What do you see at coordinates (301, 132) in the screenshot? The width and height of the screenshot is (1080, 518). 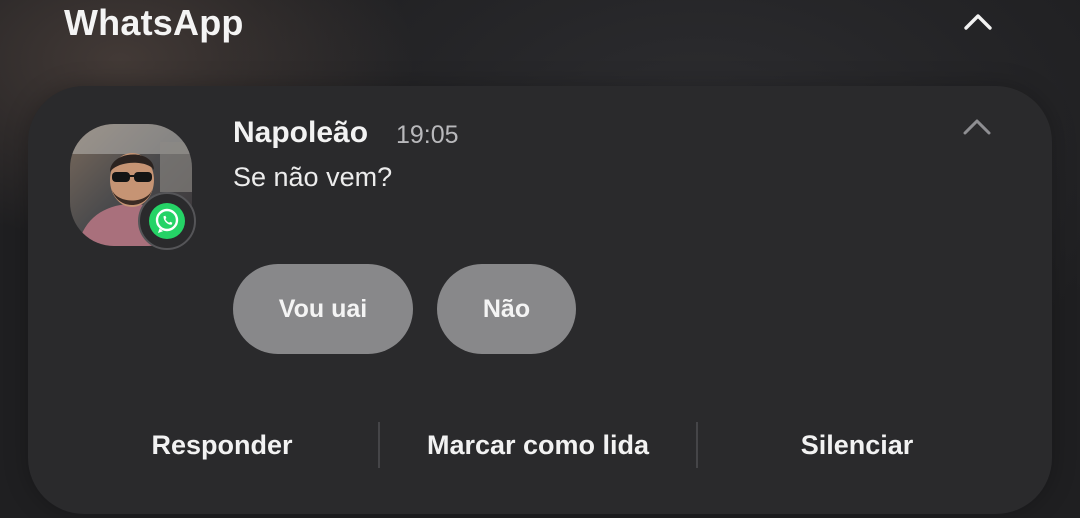 I see `sender-name: Napoleão` at bounding box center [301, 132].